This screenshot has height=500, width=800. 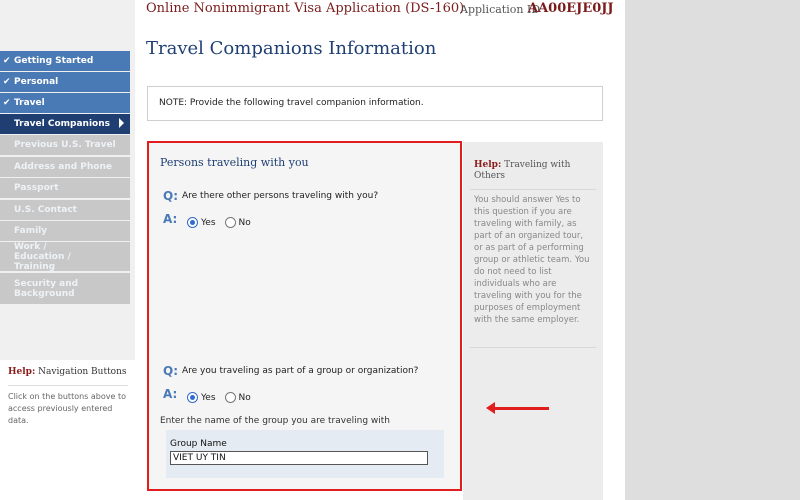 I want to click on group-name-input, so click(x=299, y=458).